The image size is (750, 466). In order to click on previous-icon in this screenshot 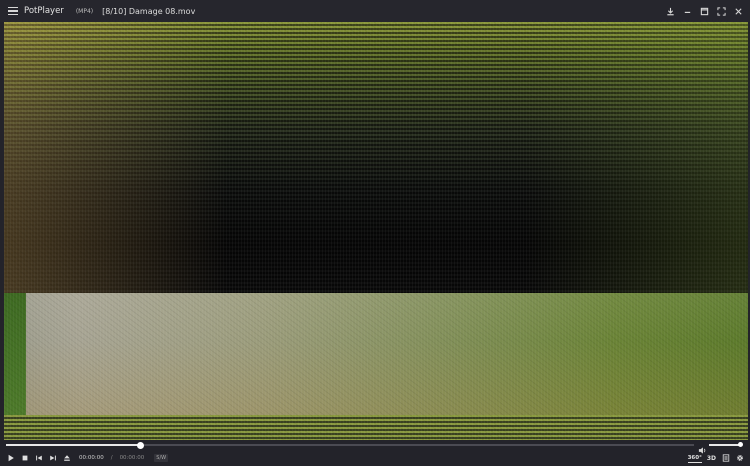, I will do `click(38, 458)`.